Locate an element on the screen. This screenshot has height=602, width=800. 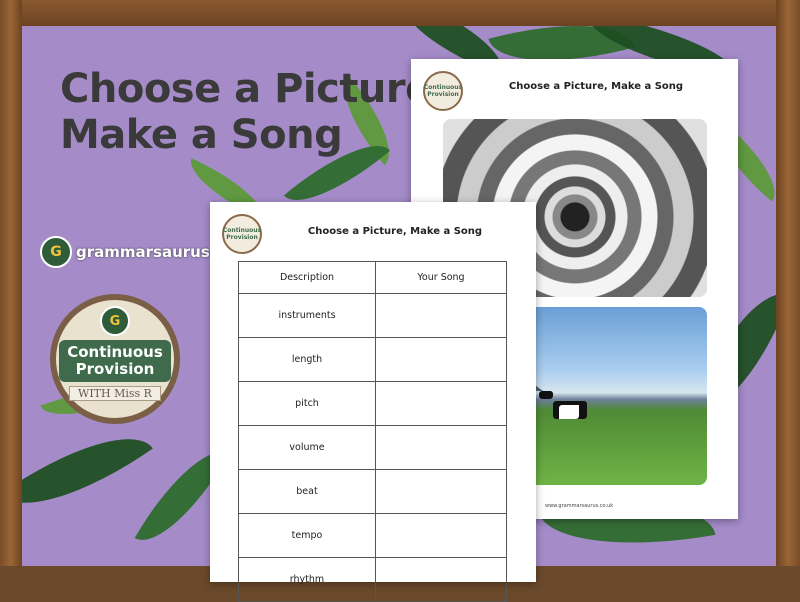
table-row: length is located at coordinates (372, 359).